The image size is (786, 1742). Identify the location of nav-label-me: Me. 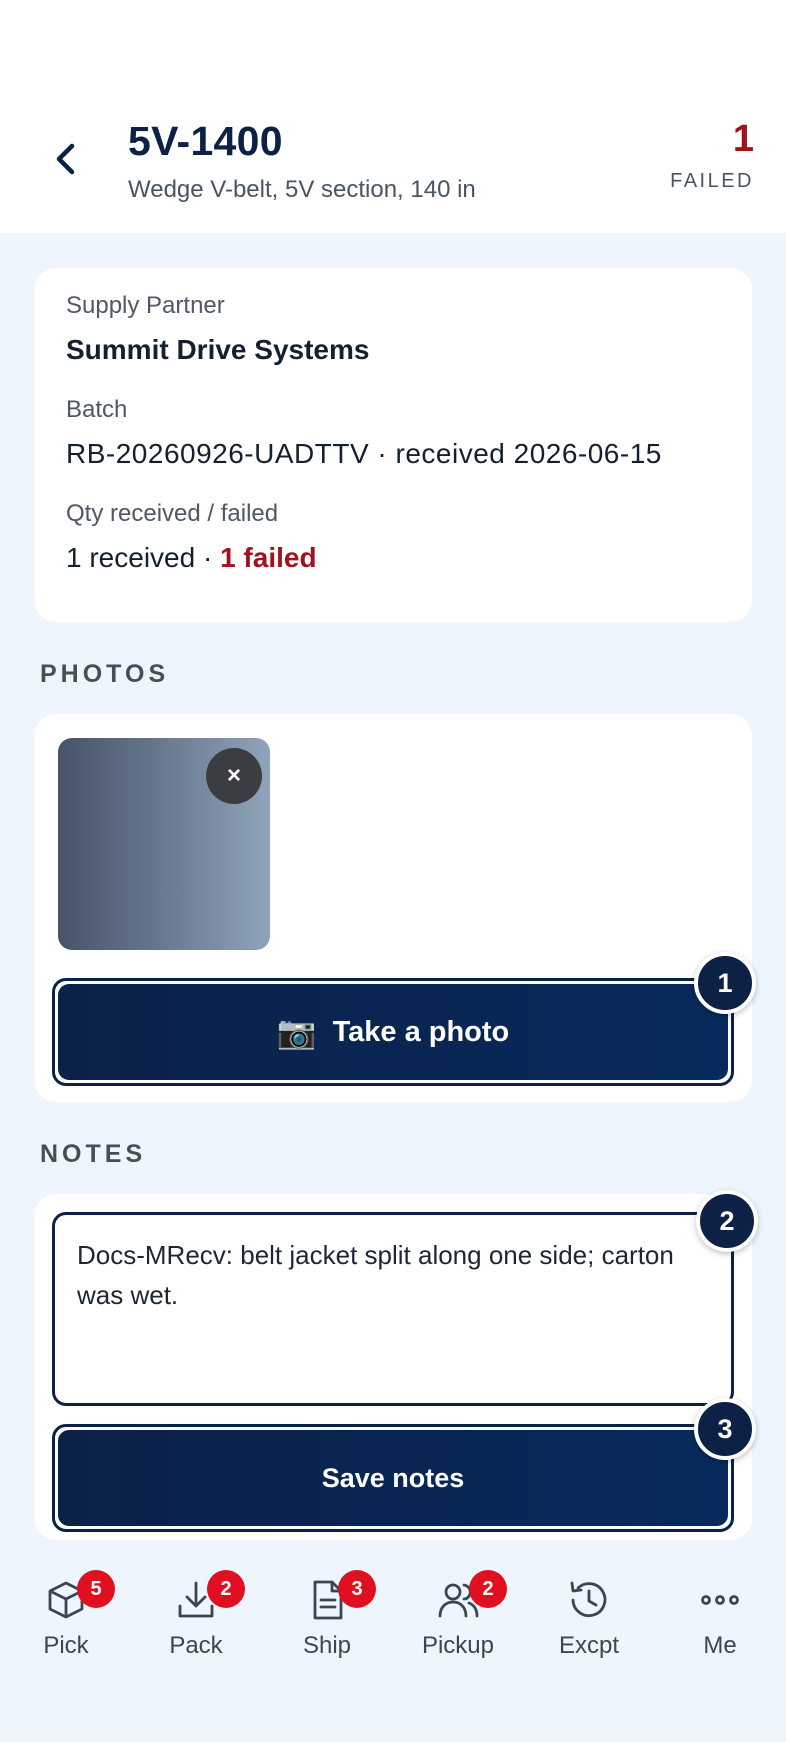
(720, 1645).